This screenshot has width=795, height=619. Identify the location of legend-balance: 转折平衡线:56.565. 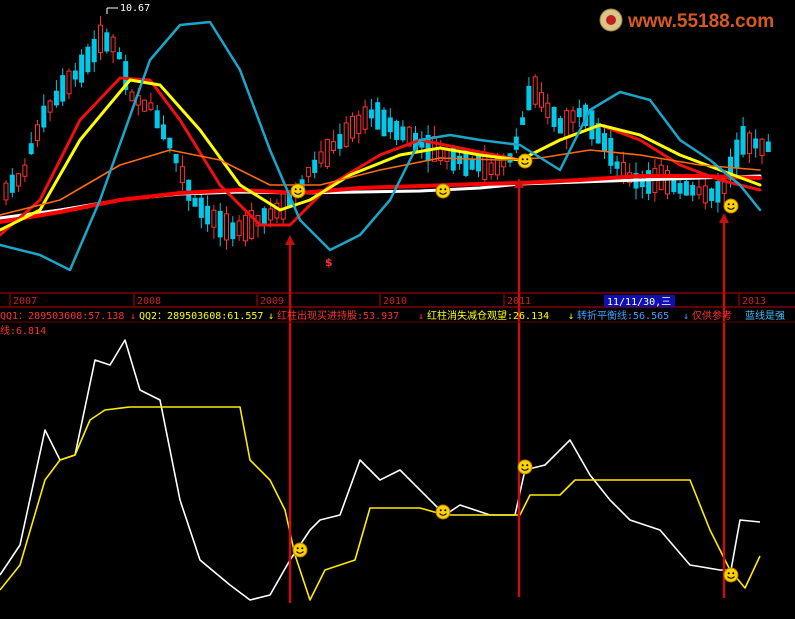
(623, 315).